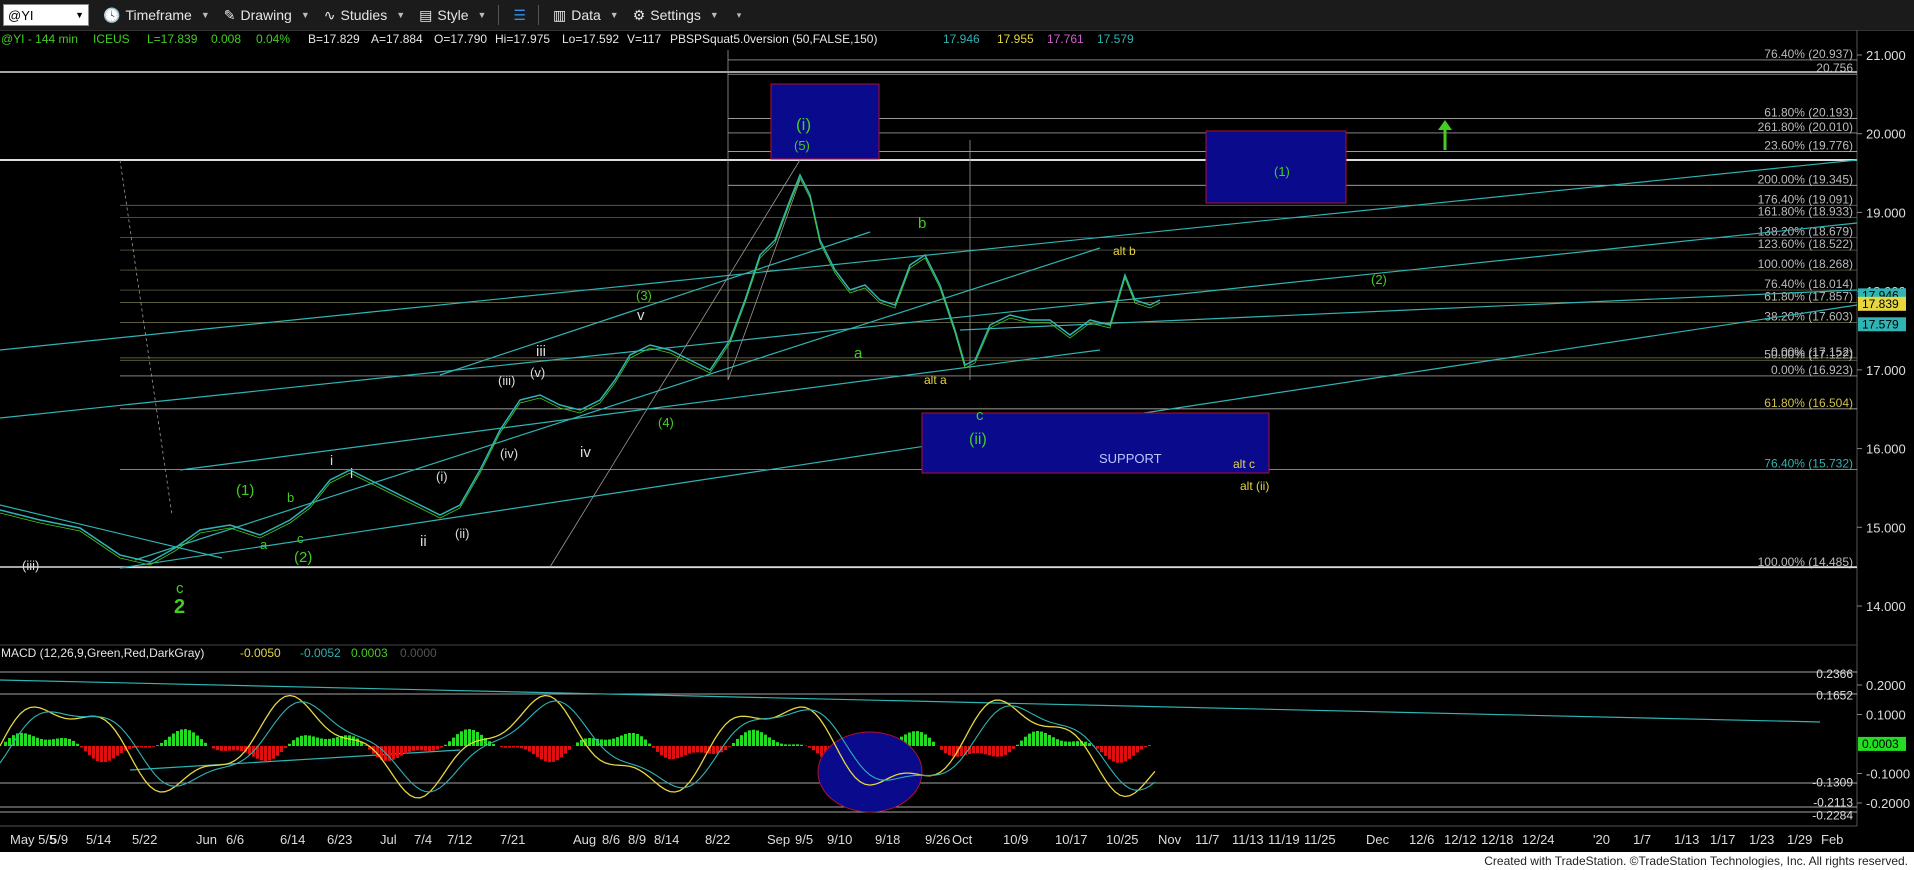  Describe the element at coordinates (858, 353) in the screenshot. I see `wave-label: a` at that location.